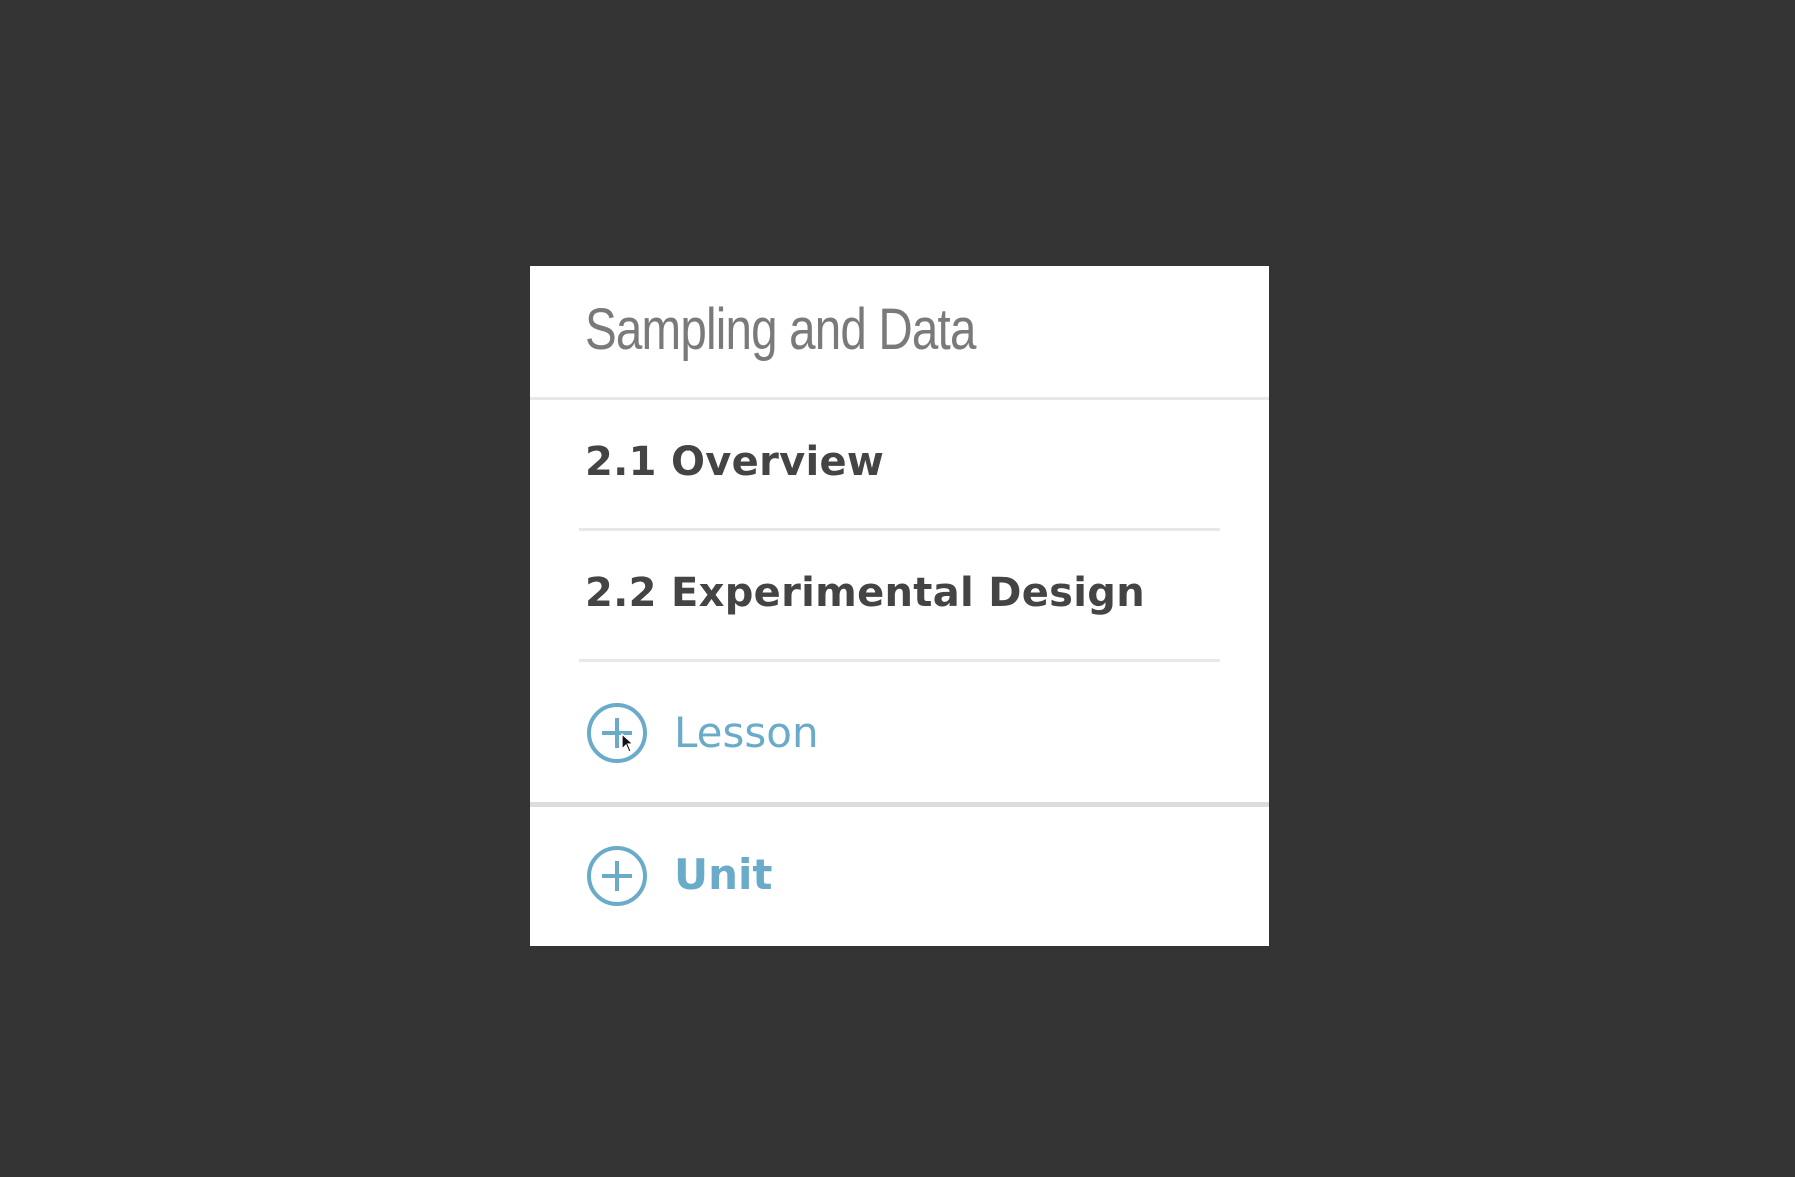  Describe the element at coordinates (723, 874) in the screenshot. I see `add-unit-label: Unit` at that location.